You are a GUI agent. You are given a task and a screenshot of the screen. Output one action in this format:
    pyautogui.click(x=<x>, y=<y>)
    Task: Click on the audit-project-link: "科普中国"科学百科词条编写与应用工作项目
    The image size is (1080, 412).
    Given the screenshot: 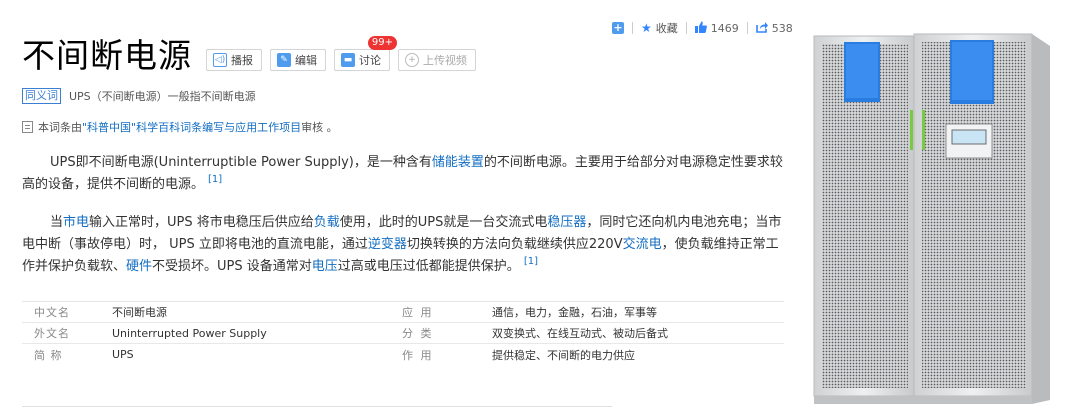 What is the action you would take?
    pyautogui.click(x=191, y=127)
    